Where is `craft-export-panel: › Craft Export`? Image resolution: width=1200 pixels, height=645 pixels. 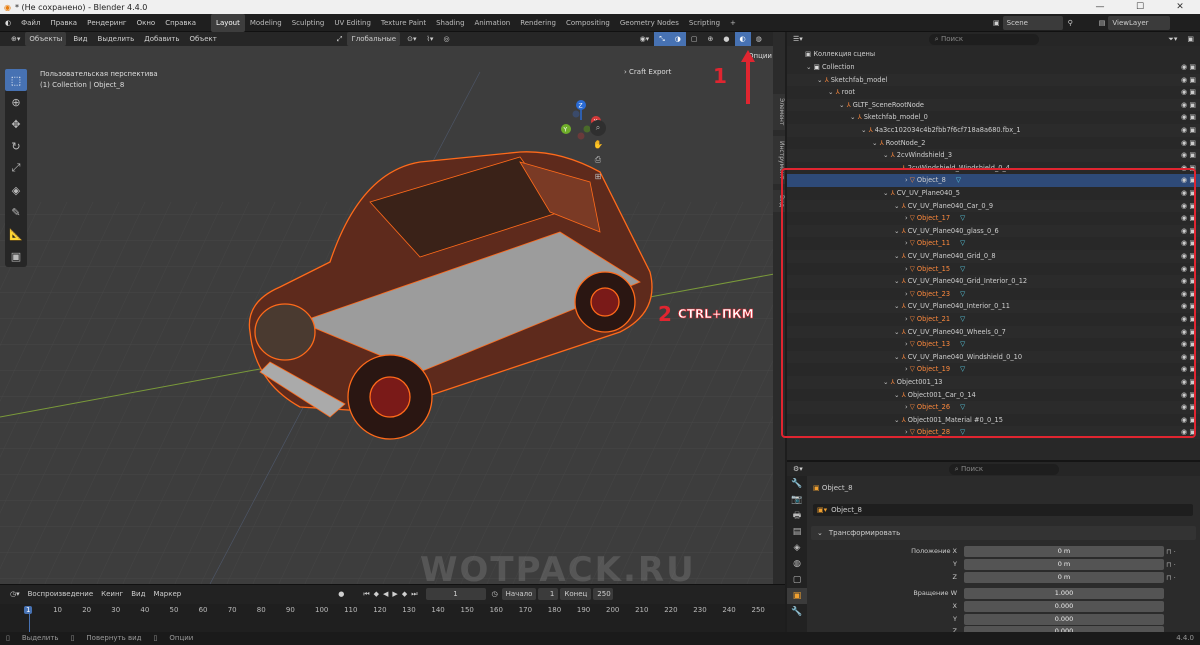 craft-export-panel: › Craft Export is located at coordinates (647, 72).